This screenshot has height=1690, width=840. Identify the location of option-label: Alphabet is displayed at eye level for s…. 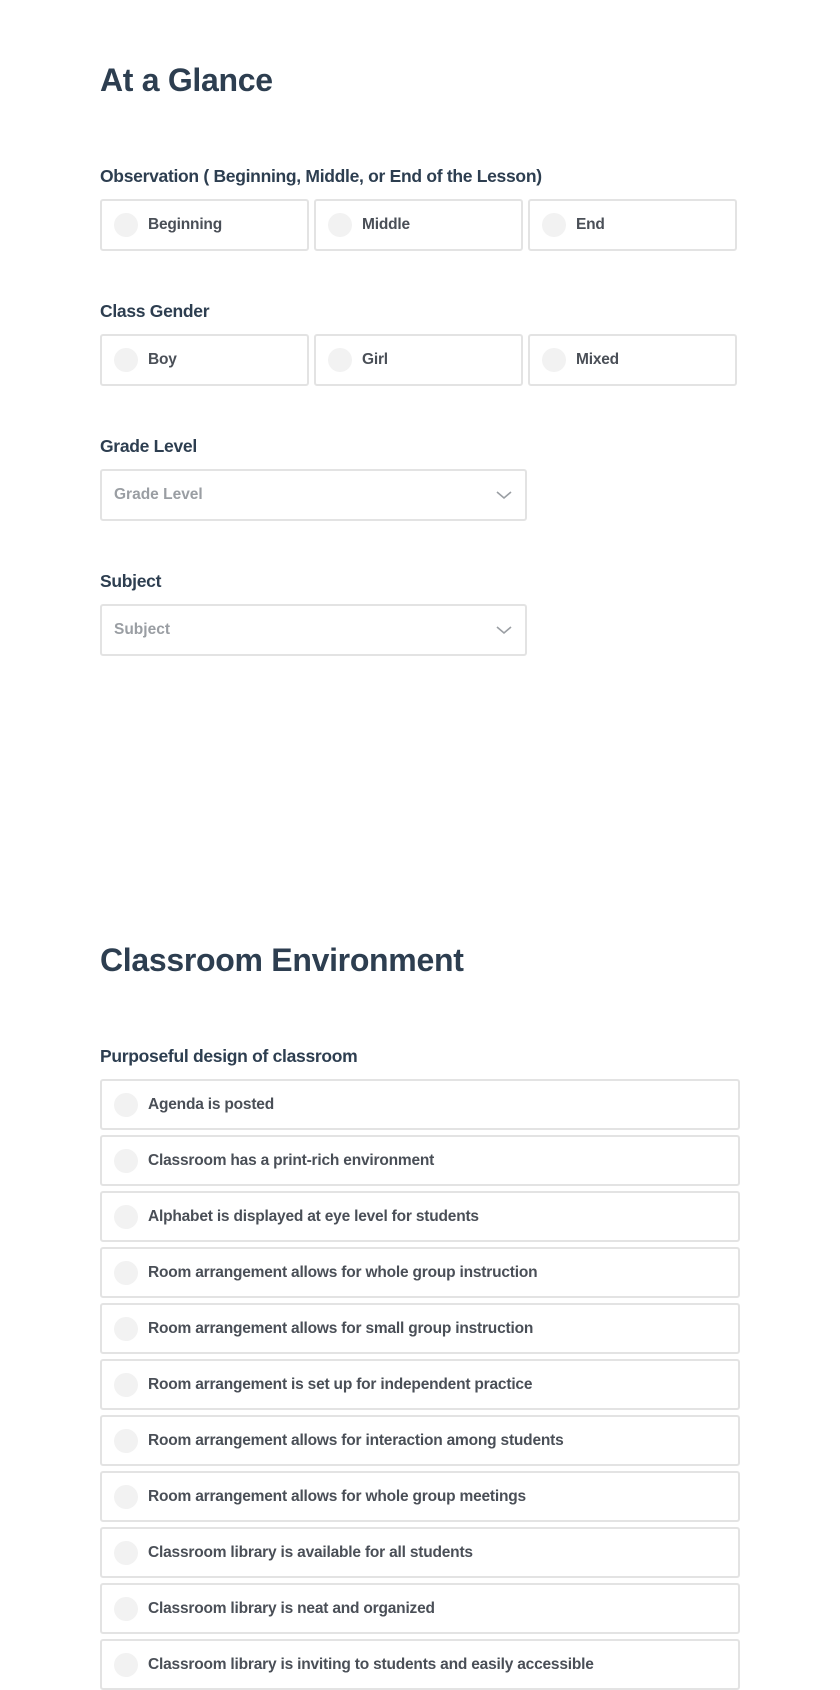
(313, 1216).